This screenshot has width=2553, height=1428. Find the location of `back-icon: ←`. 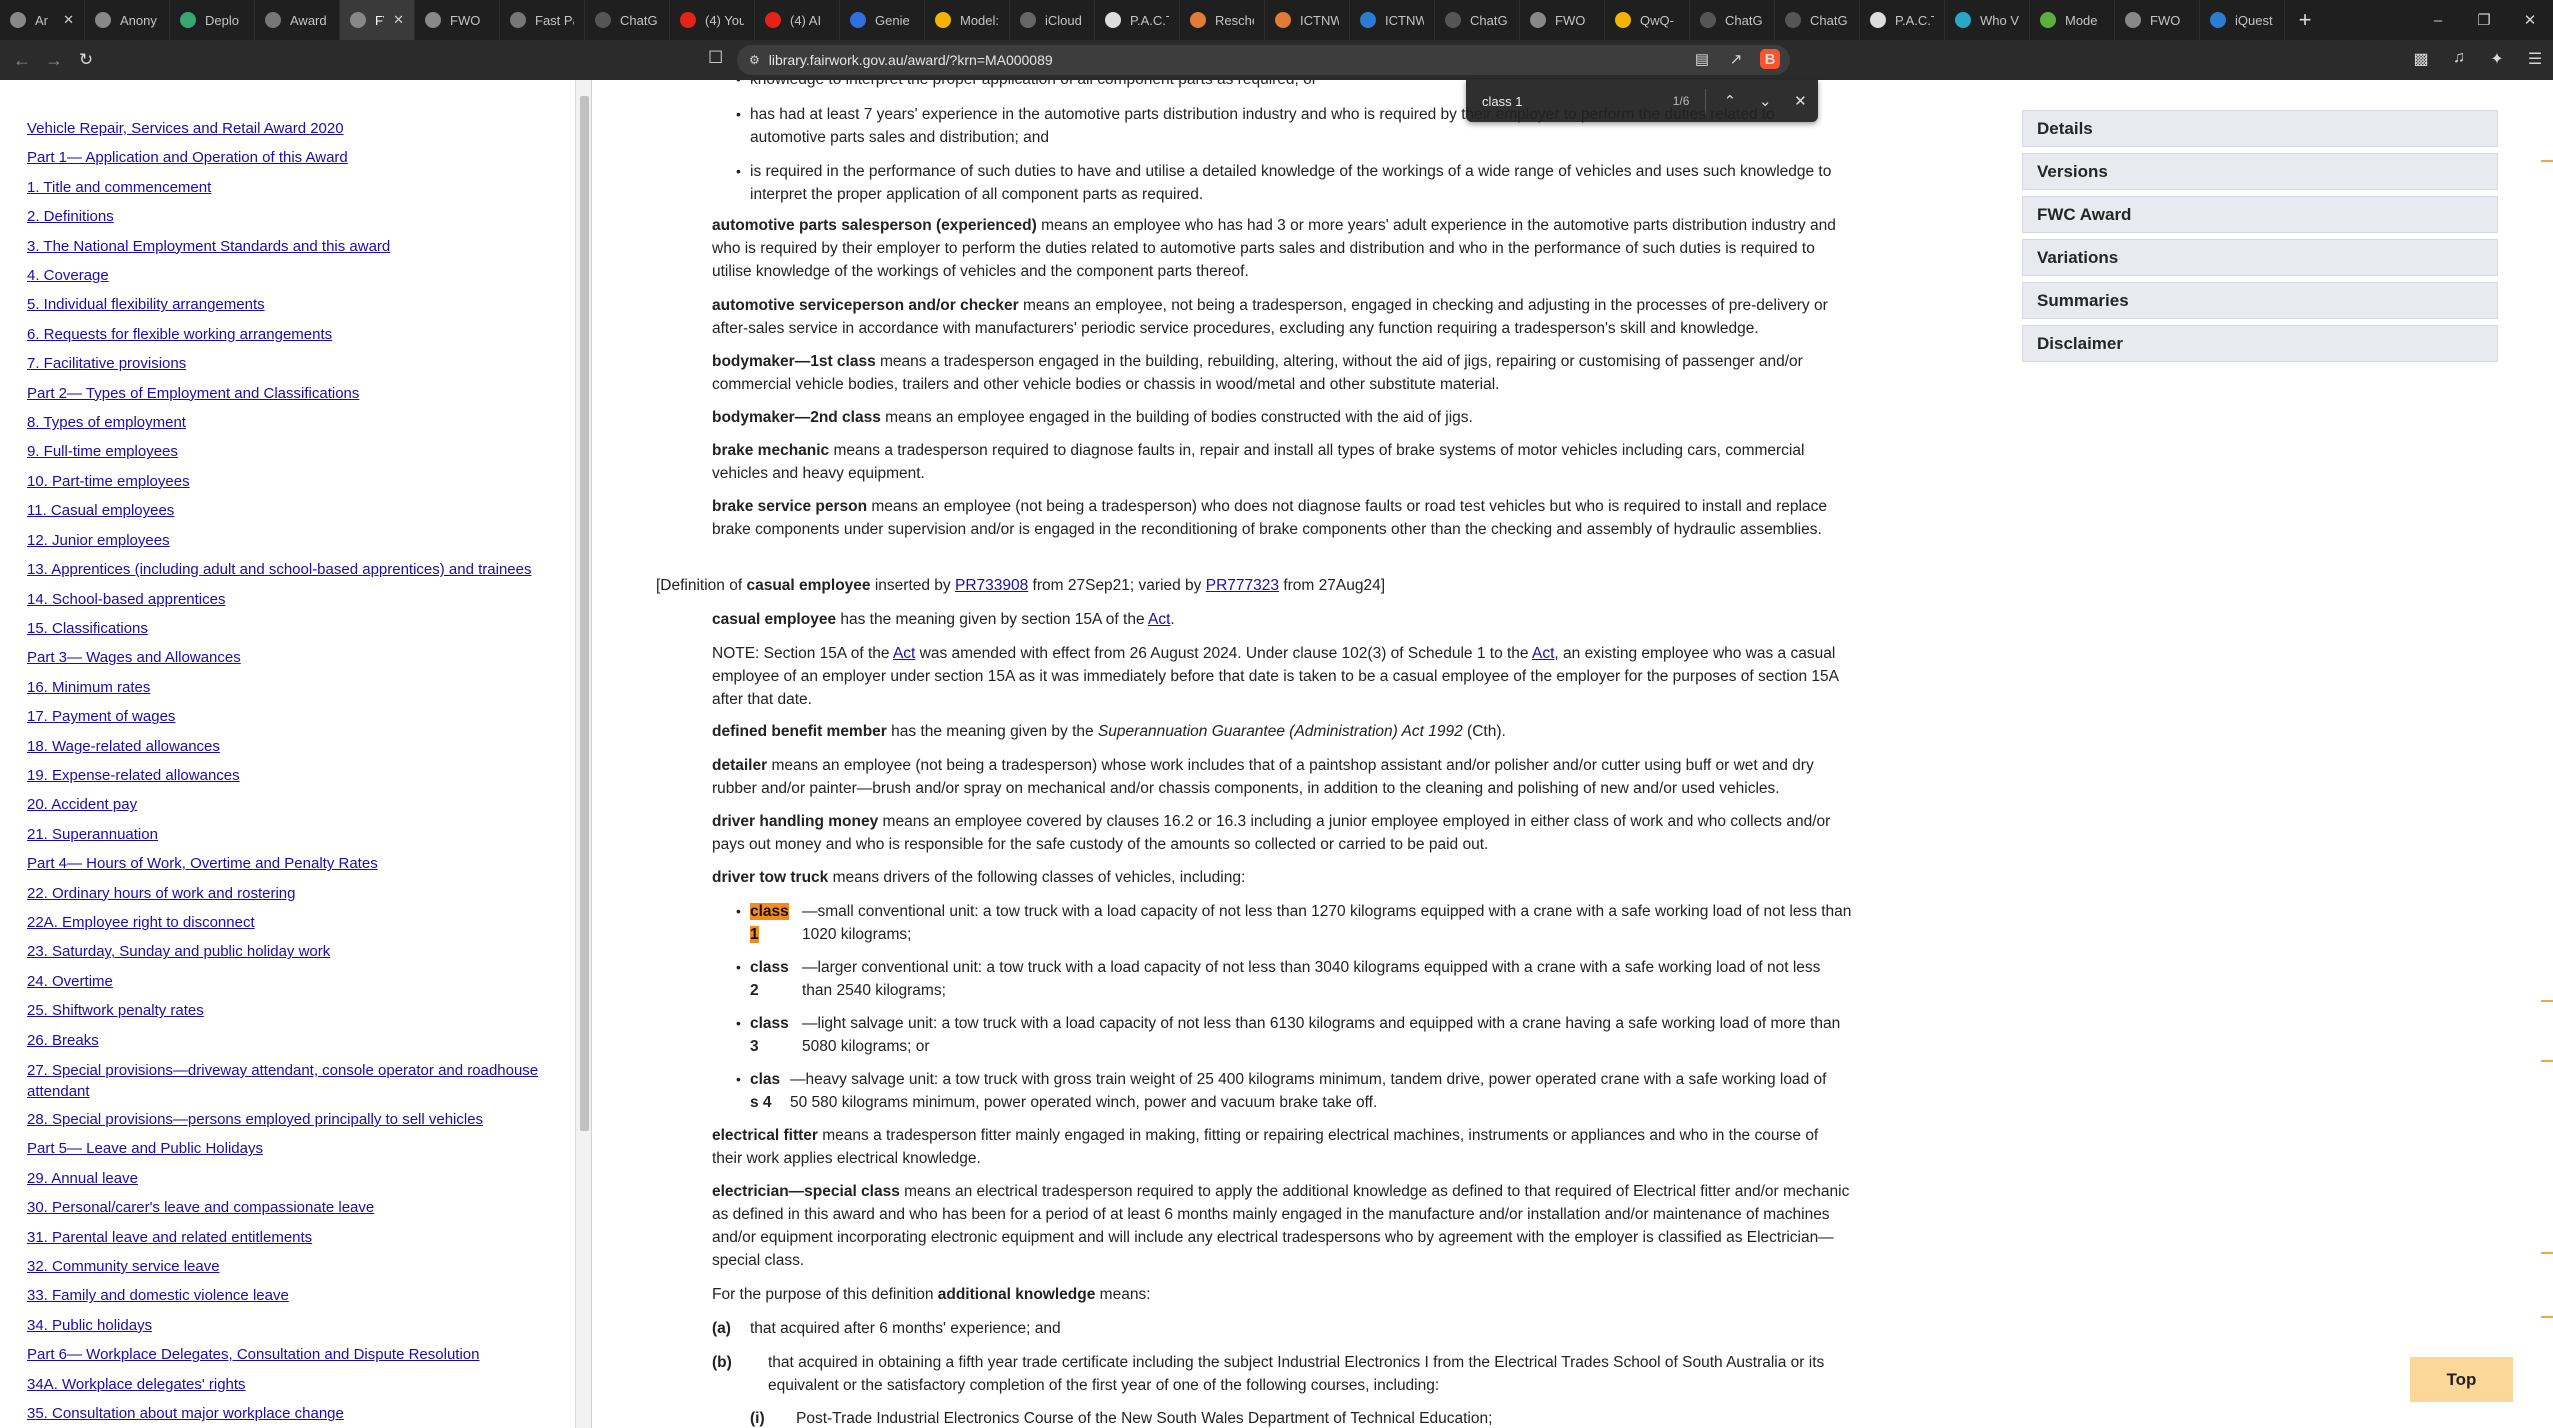

back-icon: ← is located at coordinates (22, 60).